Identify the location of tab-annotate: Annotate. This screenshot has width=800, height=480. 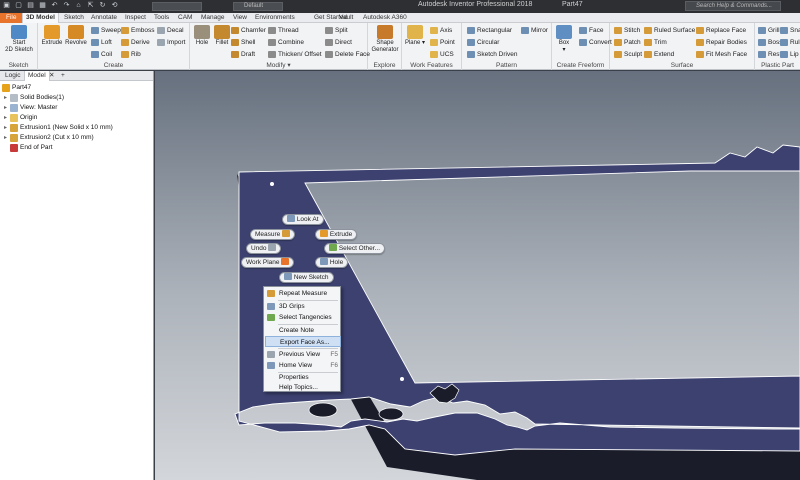
(104, 18).